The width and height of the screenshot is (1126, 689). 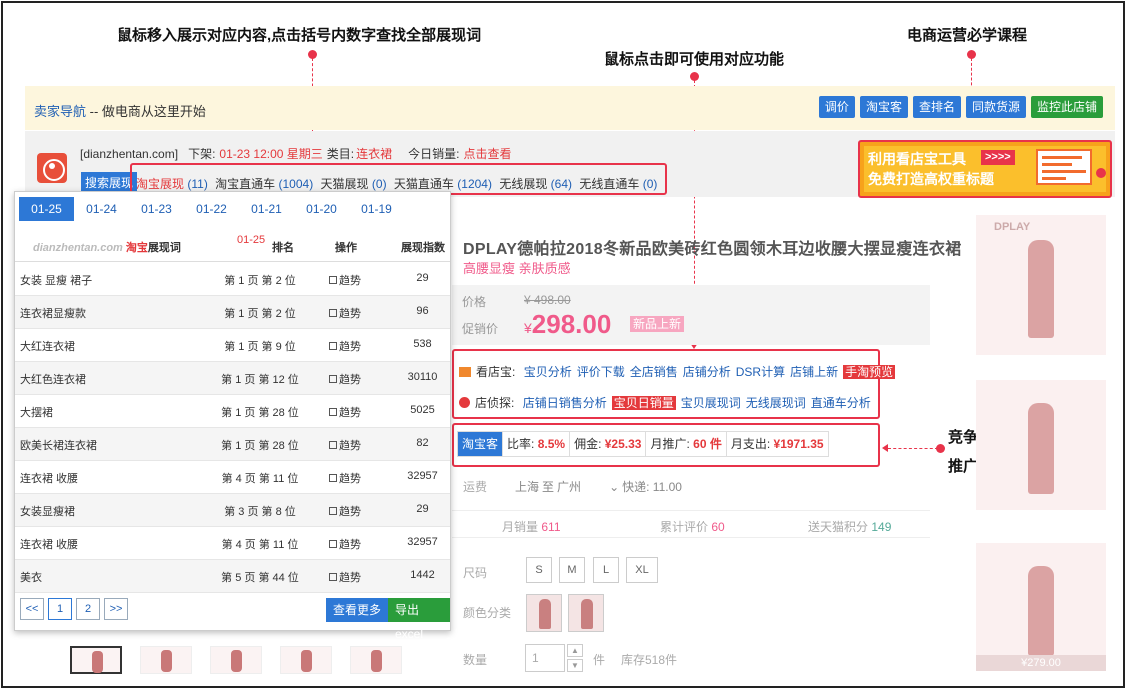 What do you see at coordinates (998, 157) in the screenshot?
I see `banner-arrow-chip: >>>>` at bounding box center [998, 157].